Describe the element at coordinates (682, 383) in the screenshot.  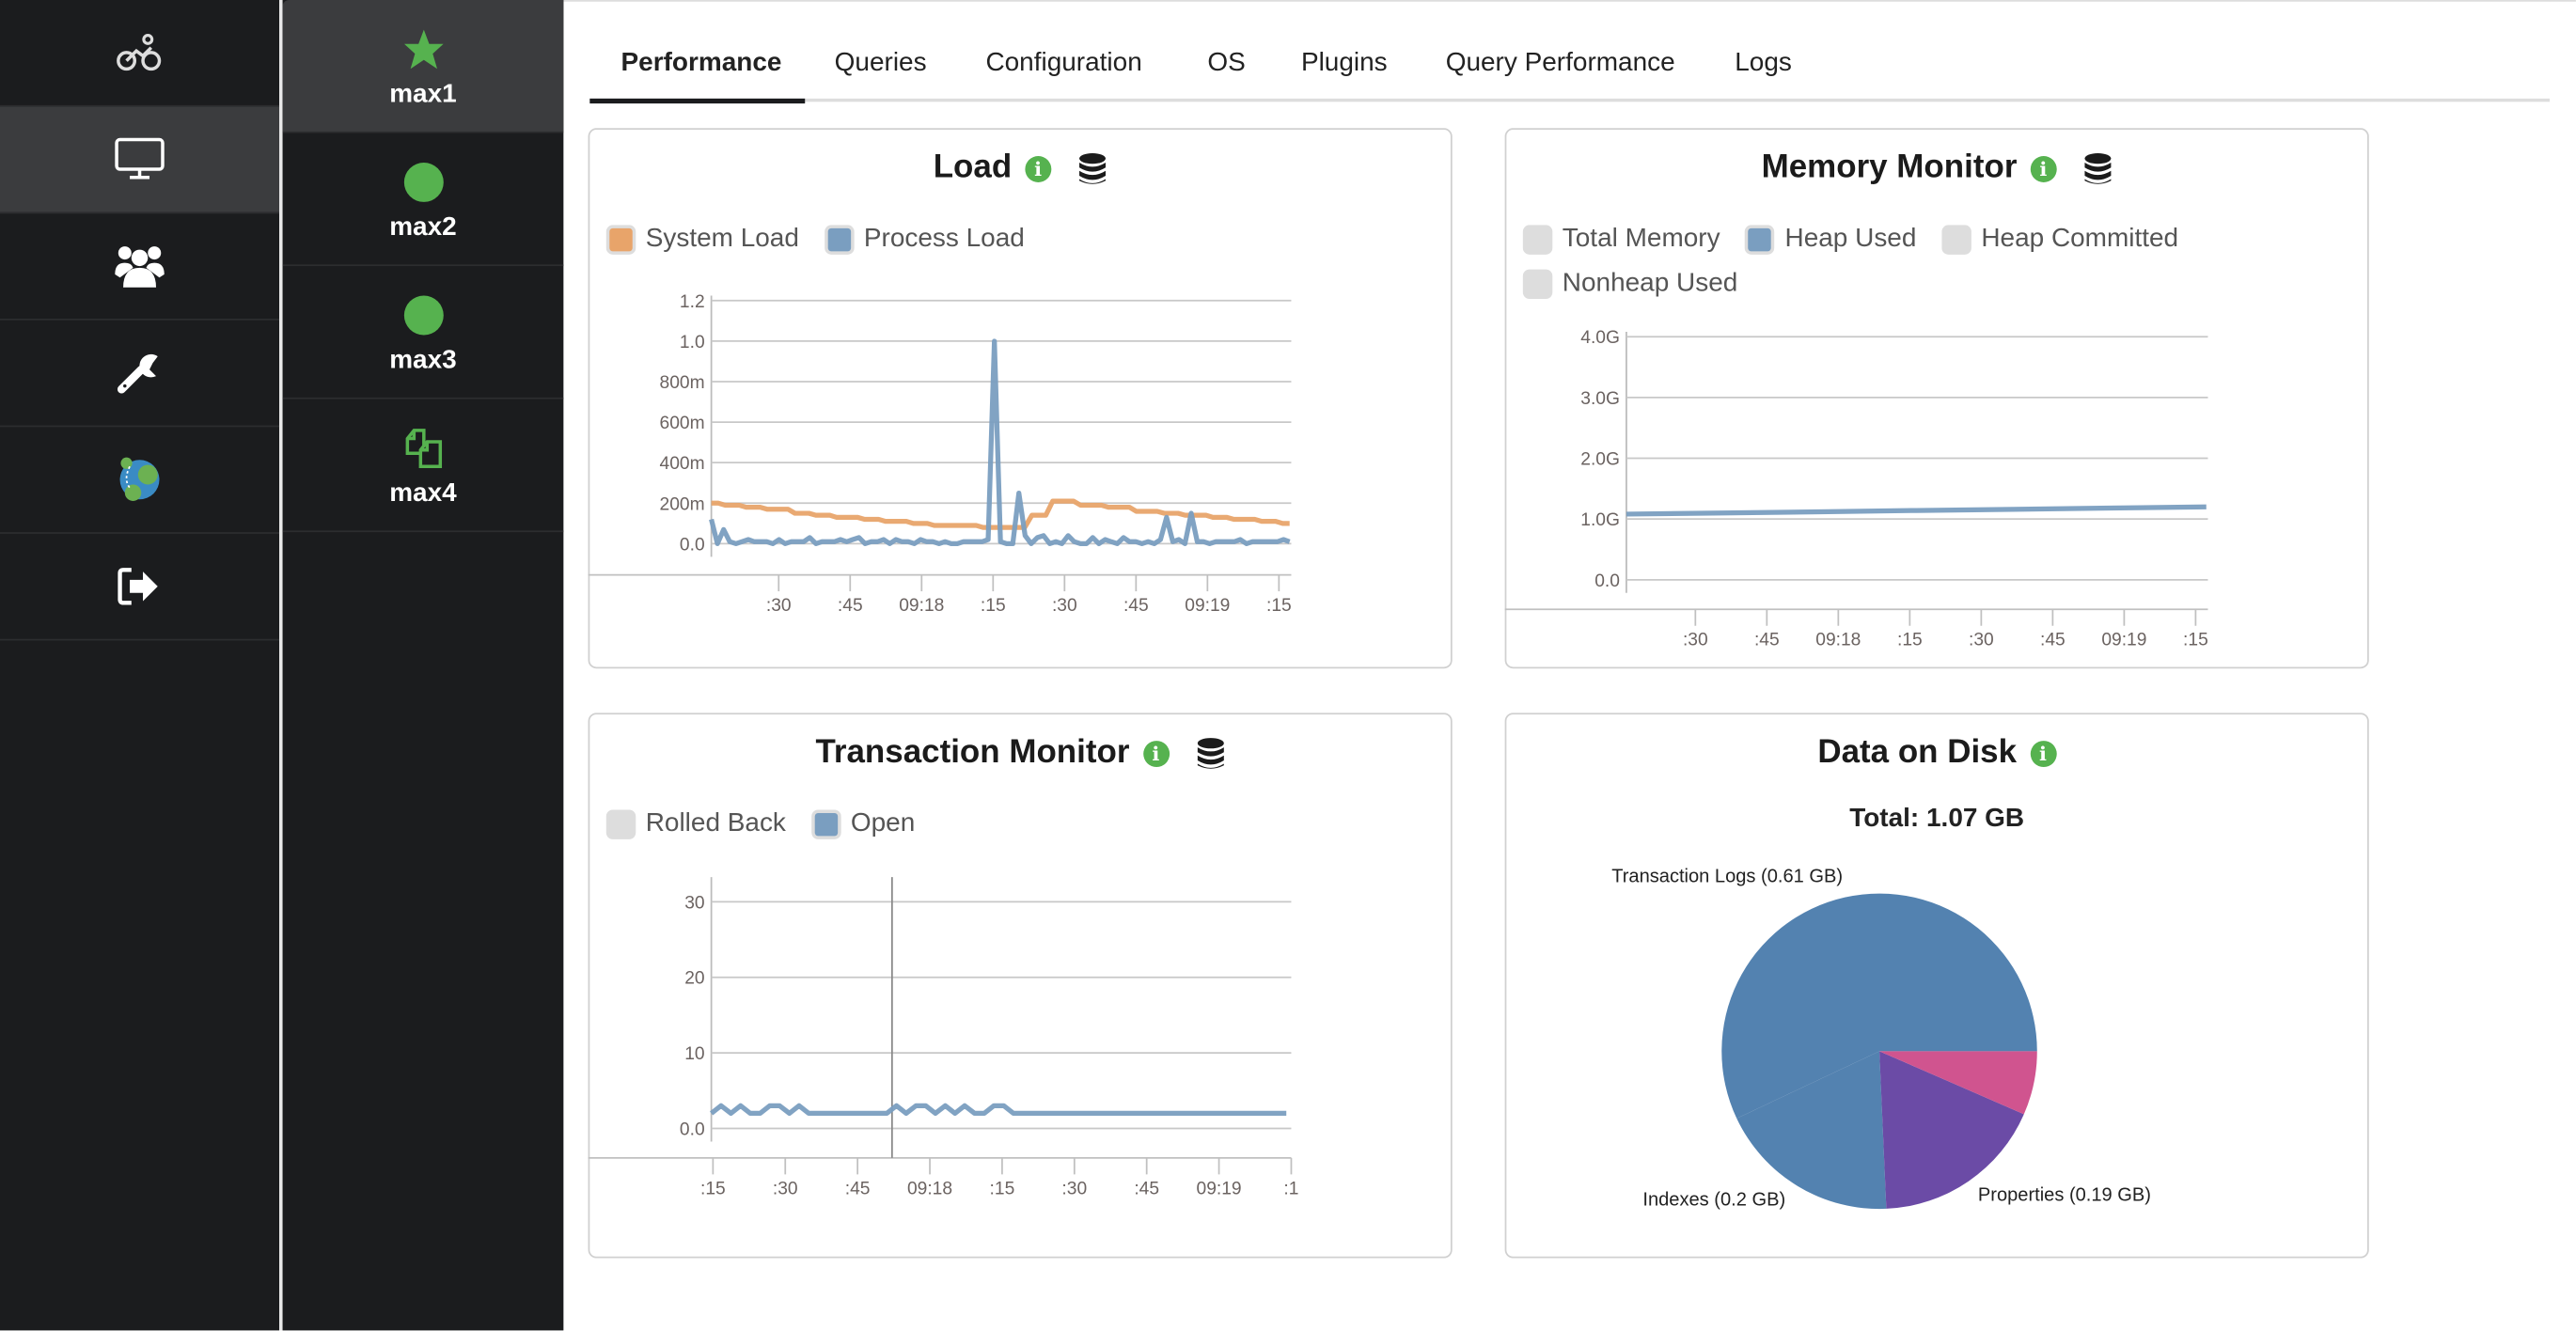
I see `y-tick-label: 800m` at that location.